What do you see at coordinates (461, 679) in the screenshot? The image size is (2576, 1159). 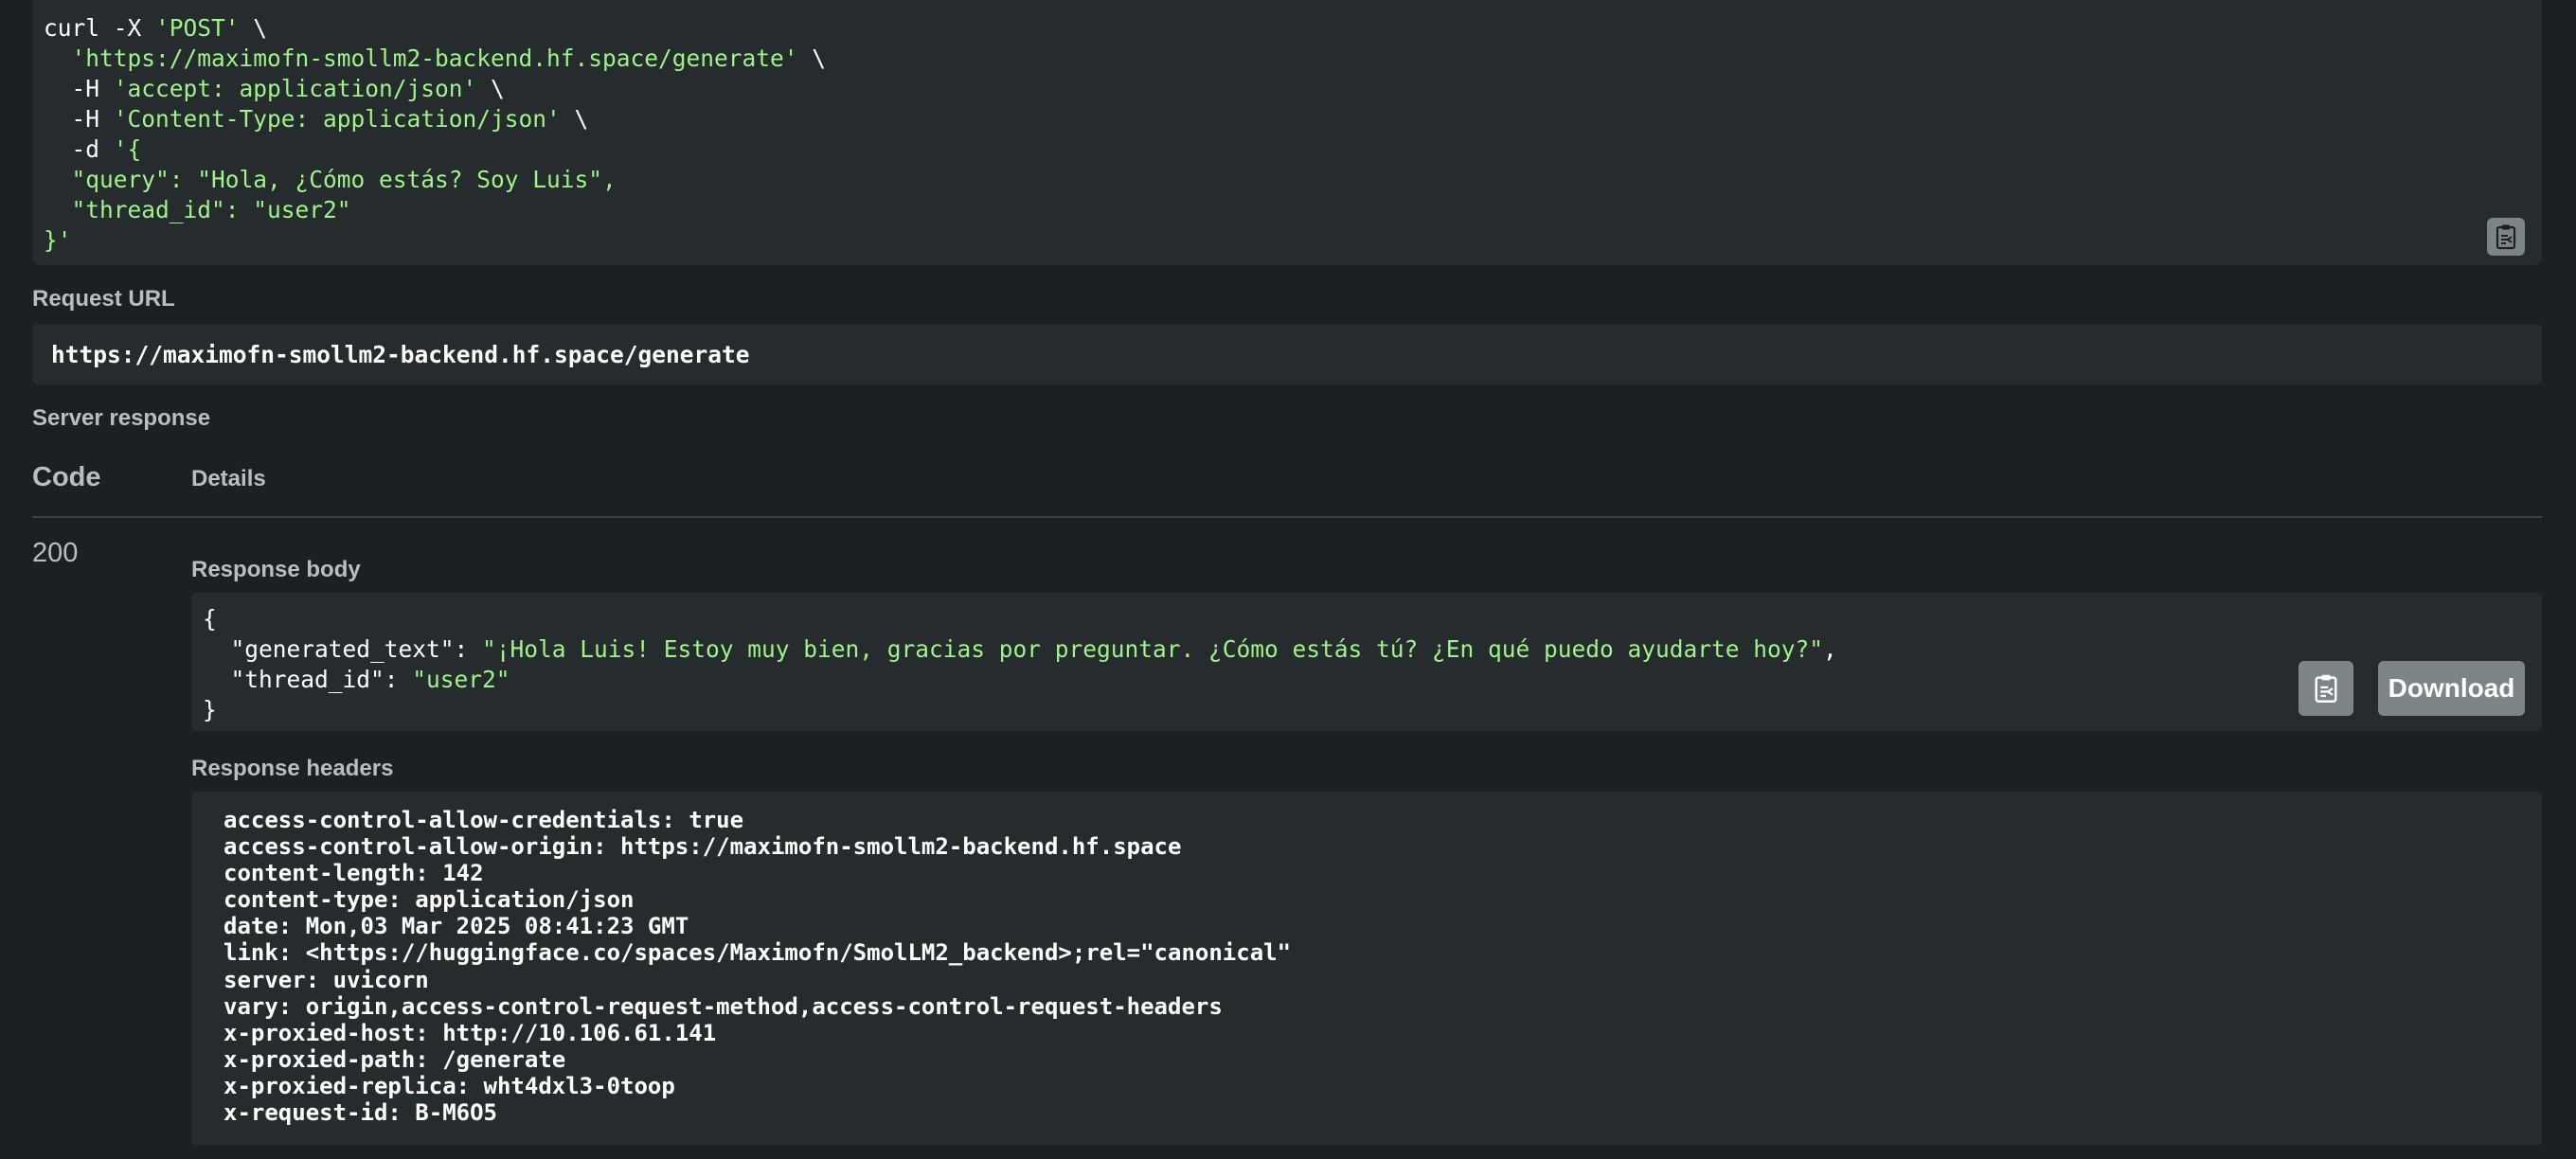 I see `response-body-line-segment: "user2"` at bounding box center [461, 679].